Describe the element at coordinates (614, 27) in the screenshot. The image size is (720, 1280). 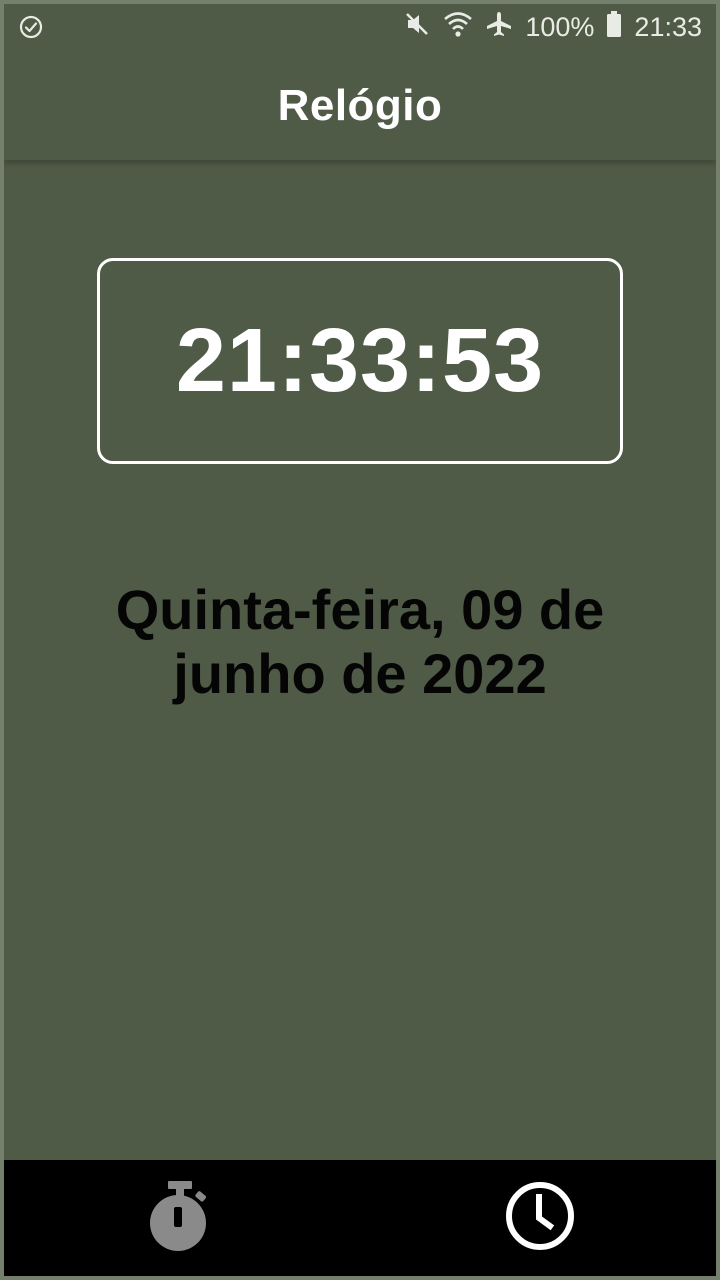
I see `battery-icon` at that location.